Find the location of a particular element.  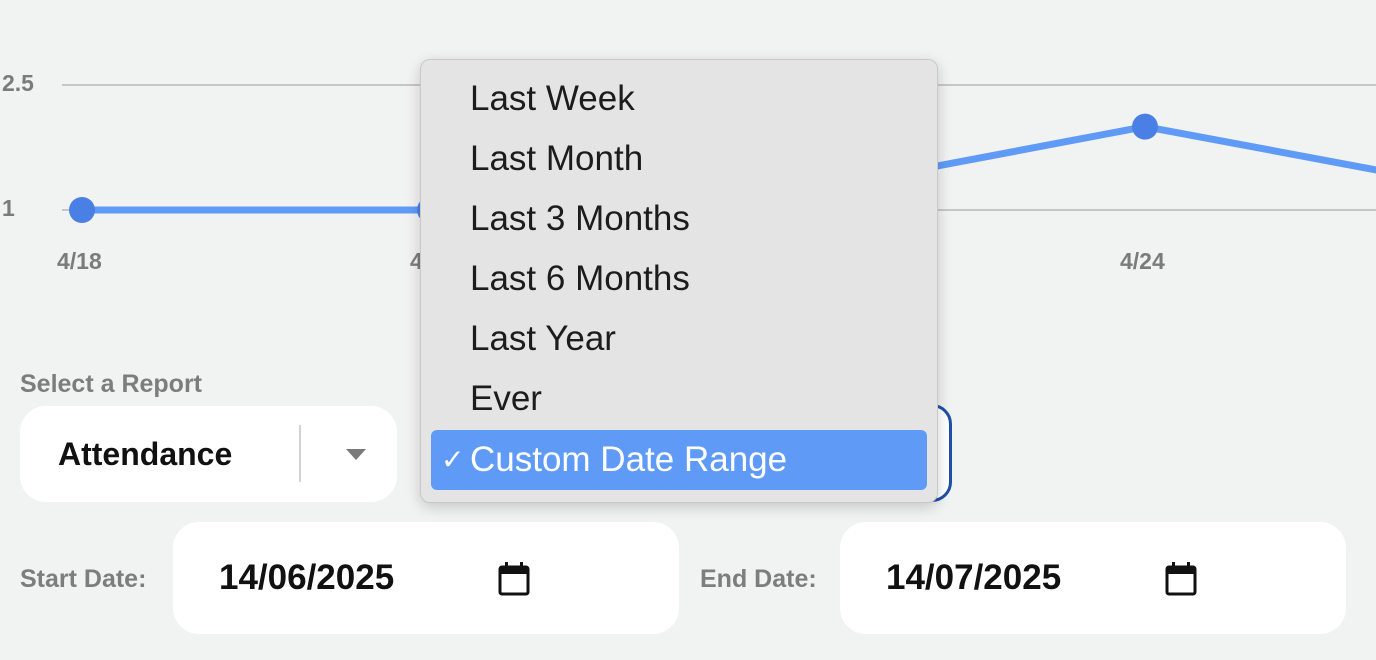

report-select: Attendance is located at coordinates (208, 454).